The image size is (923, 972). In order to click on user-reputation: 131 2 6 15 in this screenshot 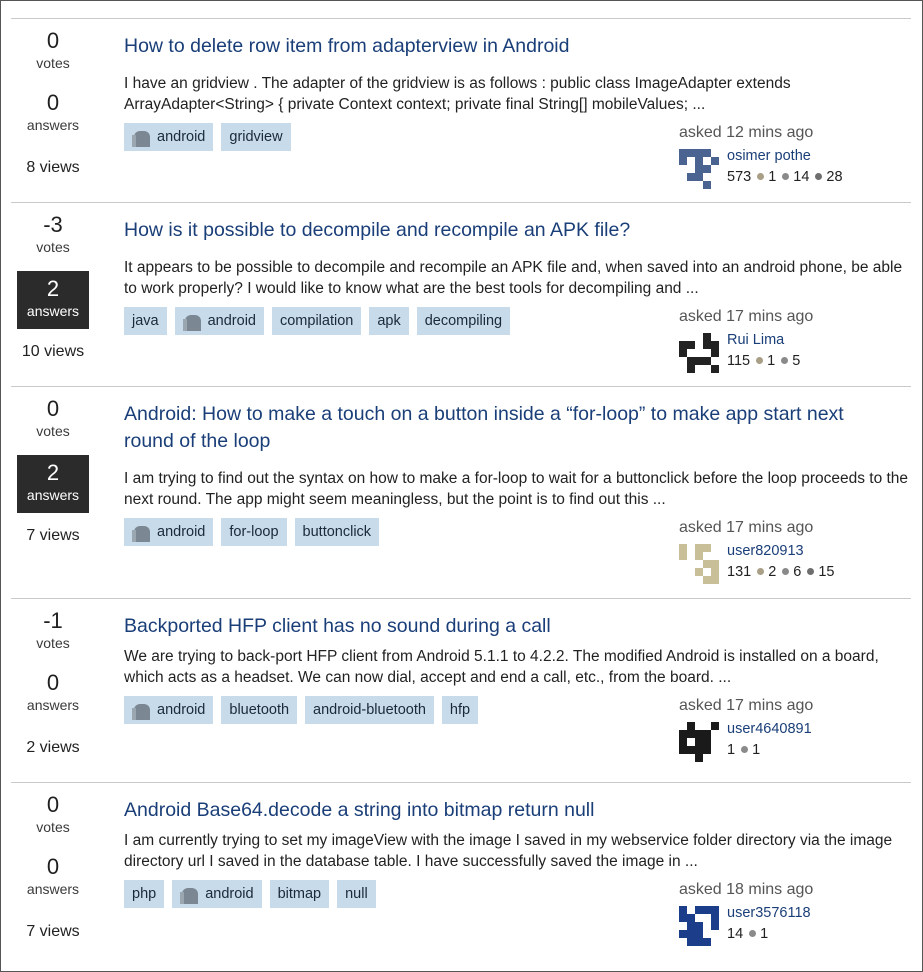, I will do `click(781, 572)`.